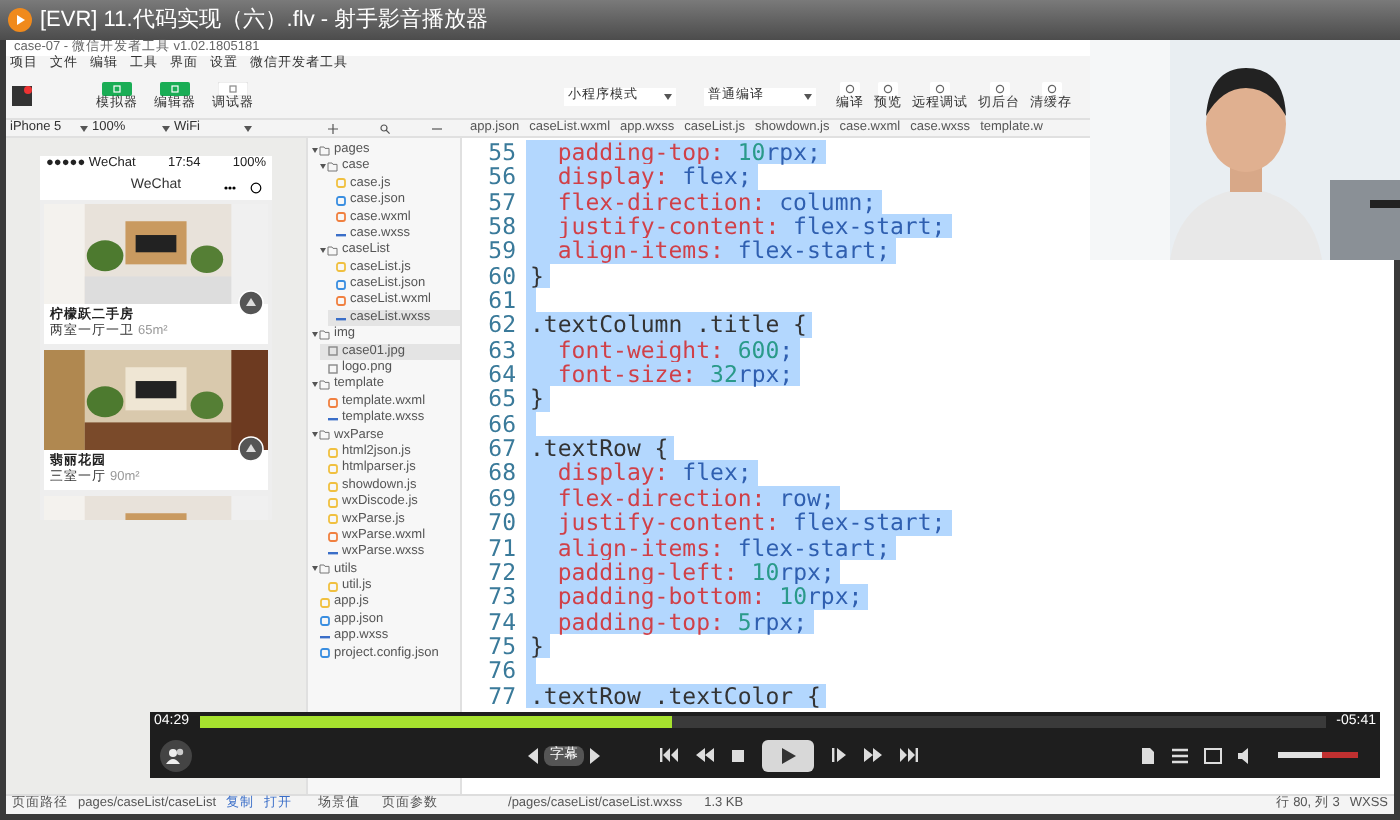 The image size is (1400, 820). Describe the element at coordinates (502, 522) in the screenshot. I see `line-number: 70` at that location.